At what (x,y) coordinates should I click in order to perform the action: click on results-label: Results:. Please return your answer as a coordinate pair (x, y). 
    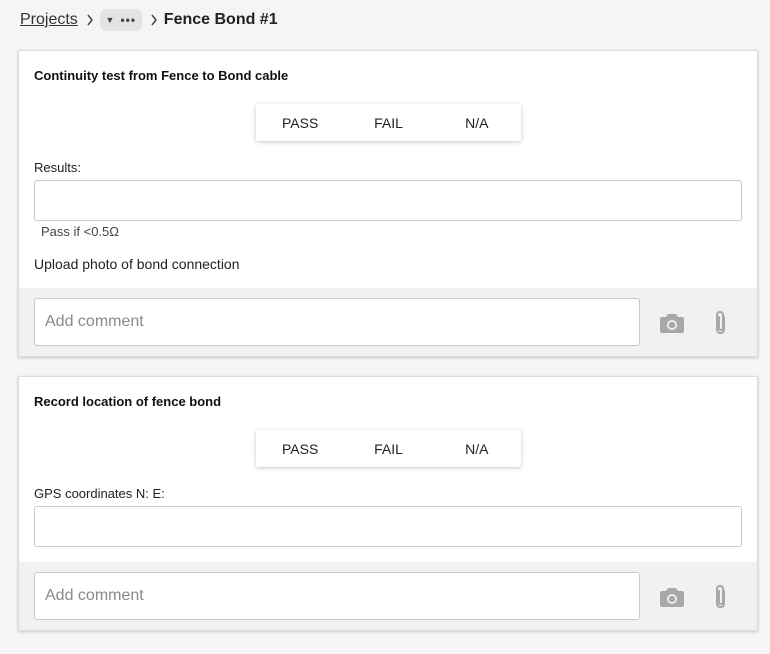
    Looking at the image, I should click on (57, 167).